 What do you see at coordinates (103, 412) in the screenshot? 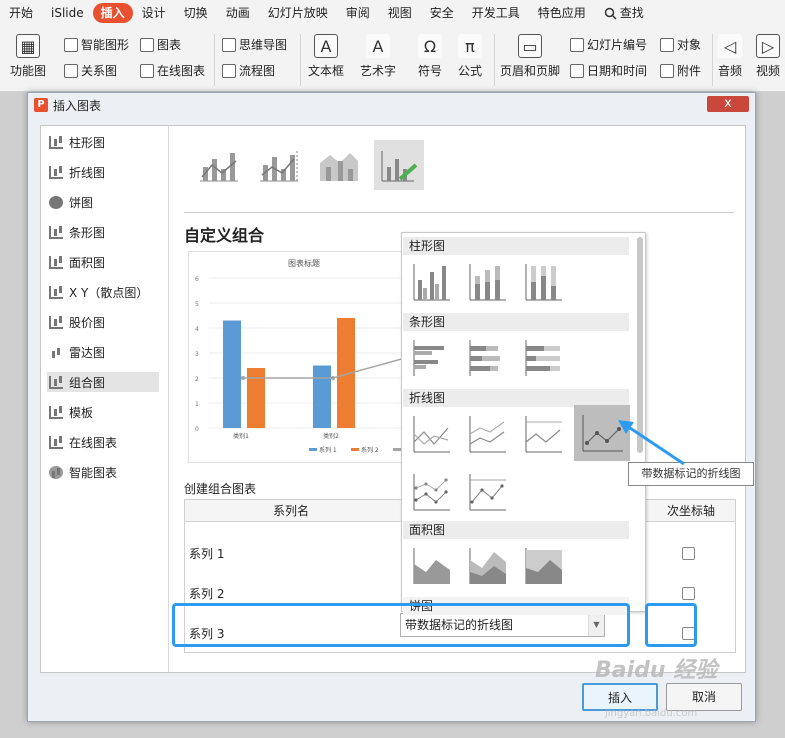
I see `category-template: 模板` at bounding box center [103, 412].